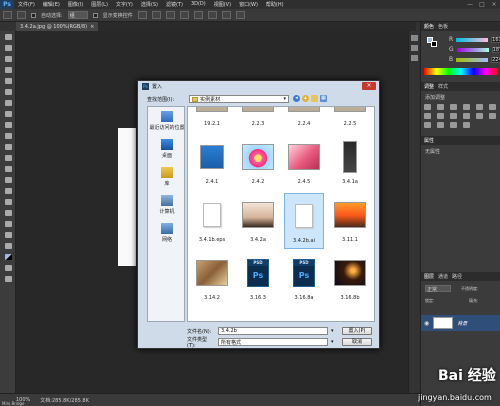 The image size is (500, 406). What do you see at coordinates (426, 323) in the screenshot?
I see `visibility-eye-icon: ◉` at bounding box center [426, 323].